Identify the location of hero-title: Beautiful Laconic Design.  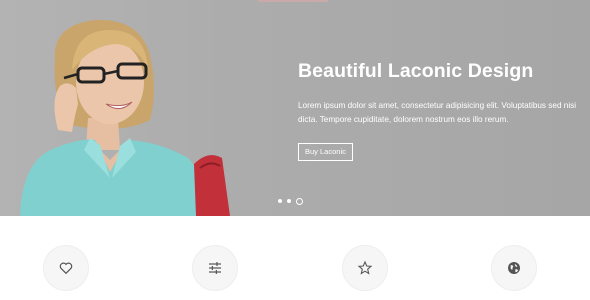
(416, 71).